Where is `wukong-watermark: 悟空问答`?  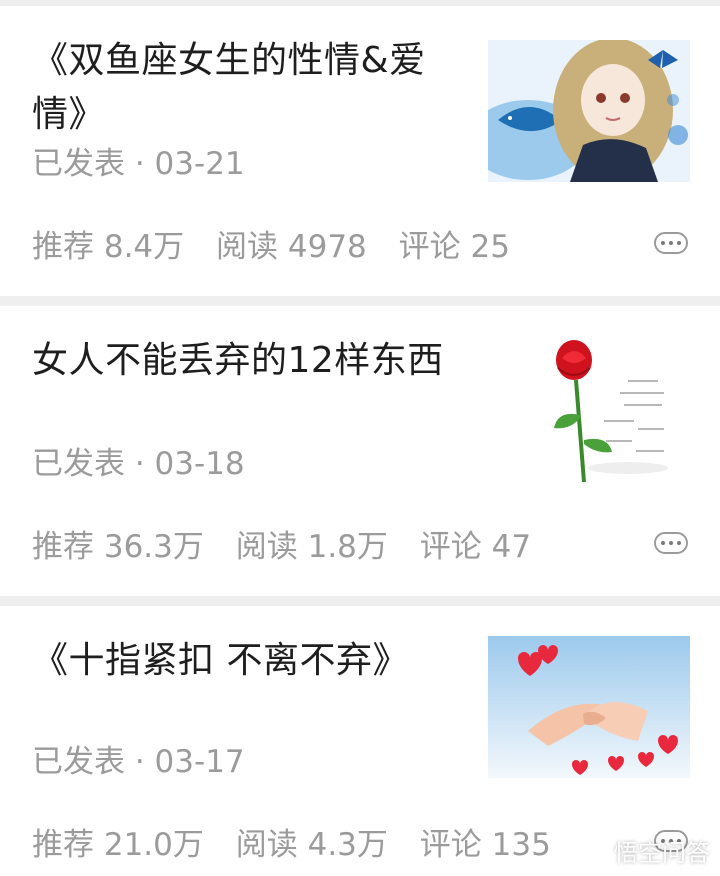
wukong-watermark: 悟空问答 is located at coordinates (644, 850).